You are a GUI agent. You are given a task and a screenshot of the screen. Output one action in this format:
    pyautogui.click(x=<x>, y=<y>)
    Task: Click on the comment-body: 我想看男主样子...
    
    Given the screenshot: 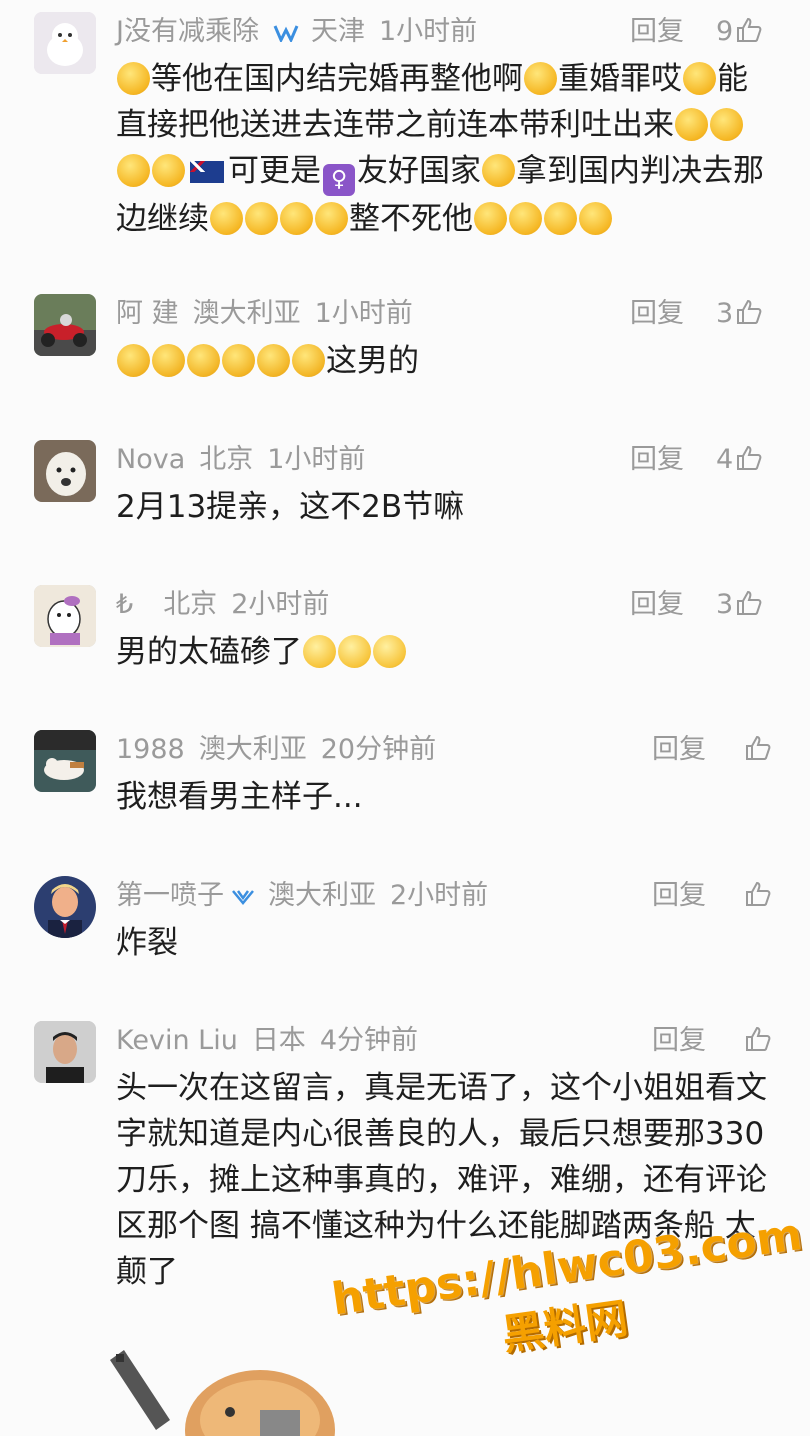 What is the action you would take?
    pyautogui.click(x=446, y=797)
    